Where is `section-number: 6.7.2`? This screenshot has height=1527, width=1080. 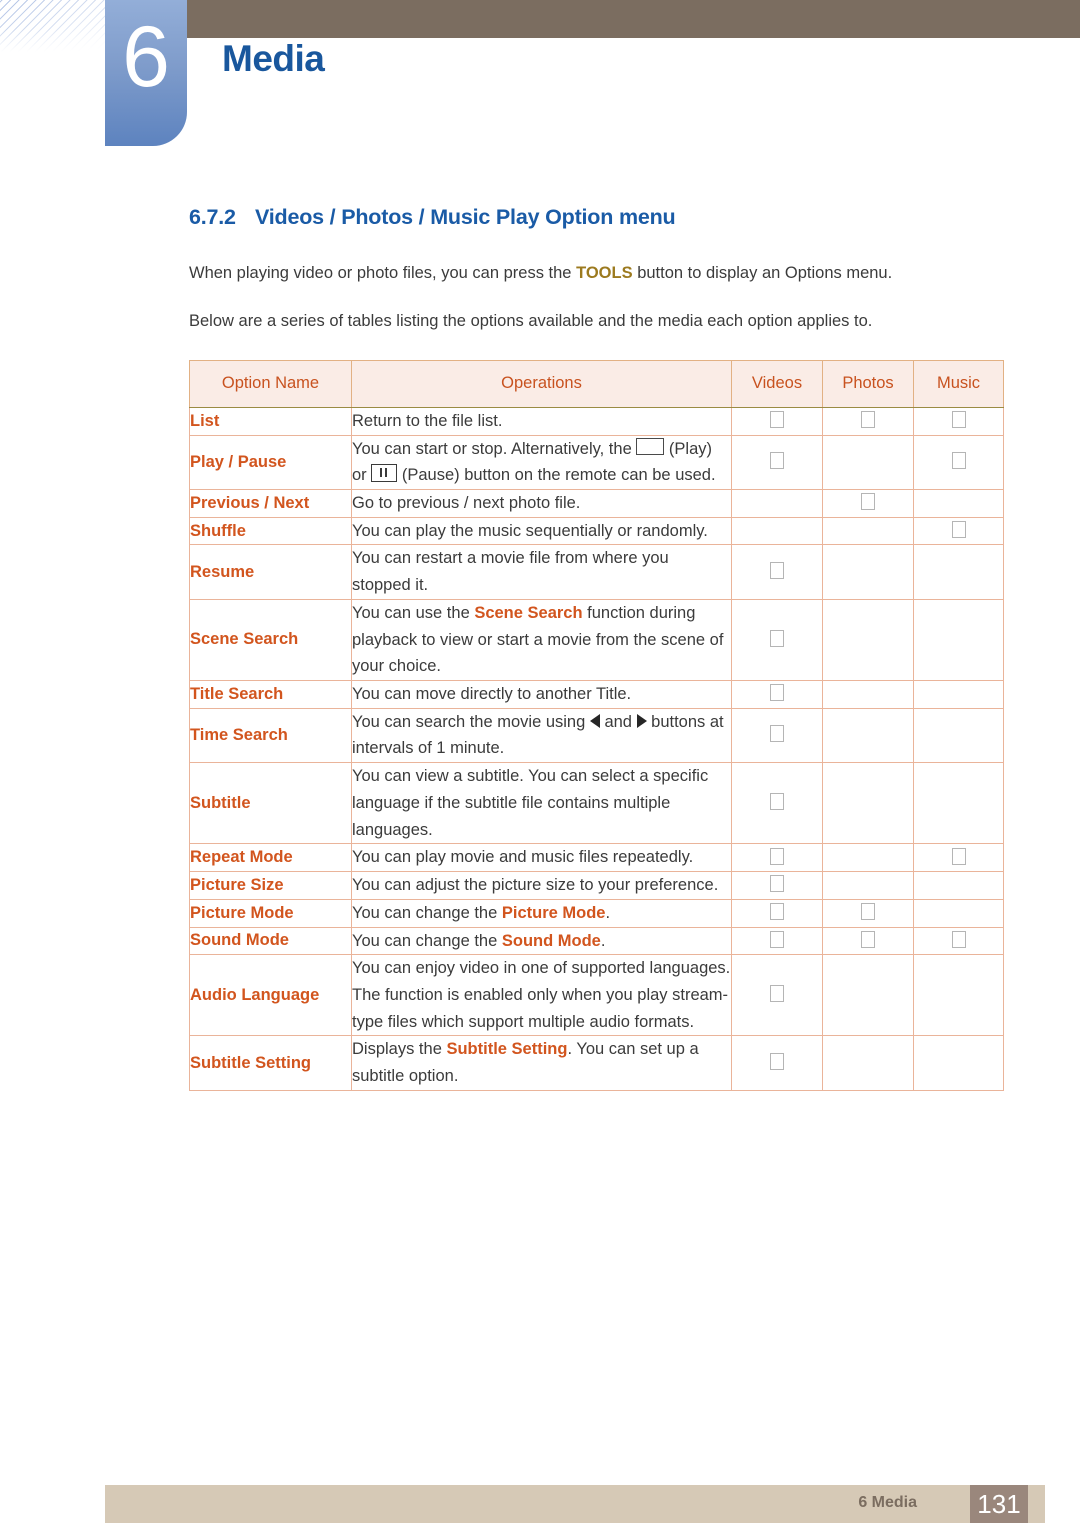
section-number: 6.7.2 is located at coordinates (212, 217).